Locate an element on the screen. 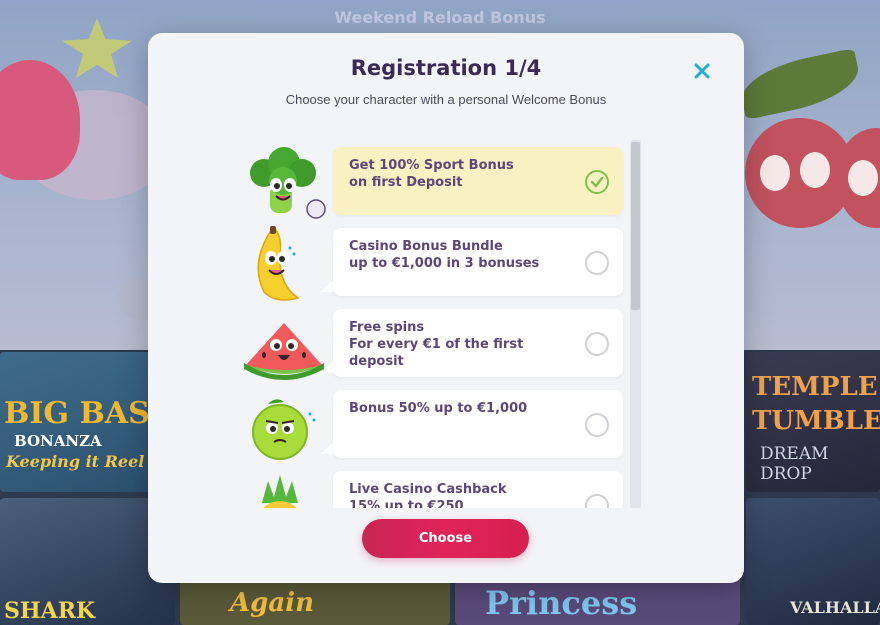 This screenshot has height=625, width=880. option-line: Bonus 50% up to €1,000 is located at coordinates (438, 408).